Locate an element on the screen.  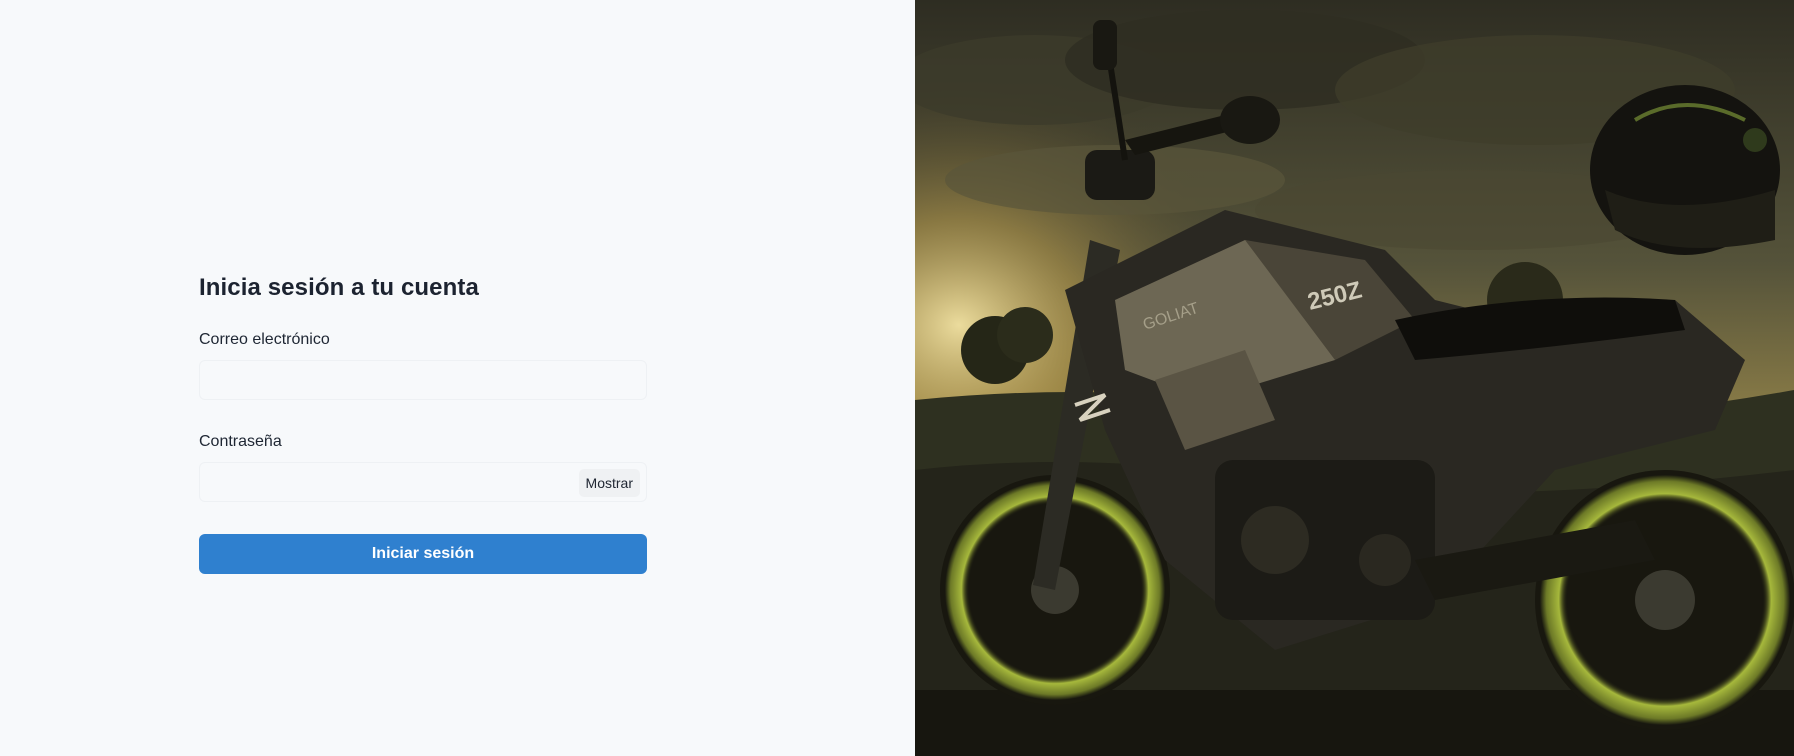
show-password-button: Mostrar is located at coordinates (609, 483).